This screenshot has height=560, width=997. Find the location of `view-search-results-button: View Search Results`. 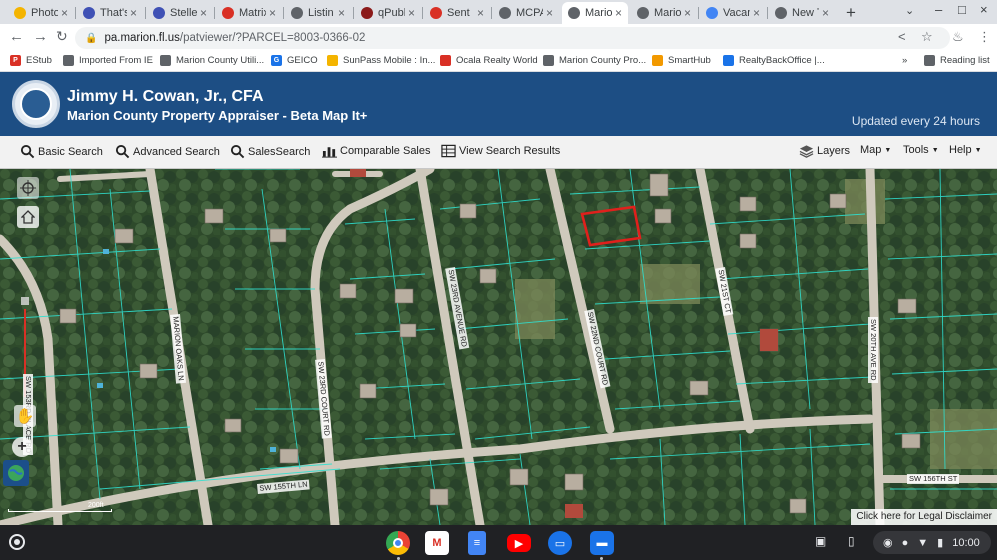

view-search-results-button: View Search Results is located at coordinates (500, 151).